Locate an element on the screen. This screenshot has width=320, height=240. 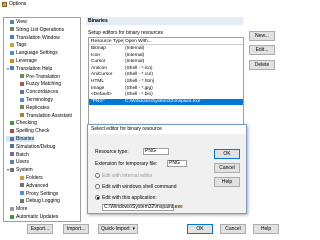
internal-editor-label: Edit with internal editor is located at coordinates (127, 176).